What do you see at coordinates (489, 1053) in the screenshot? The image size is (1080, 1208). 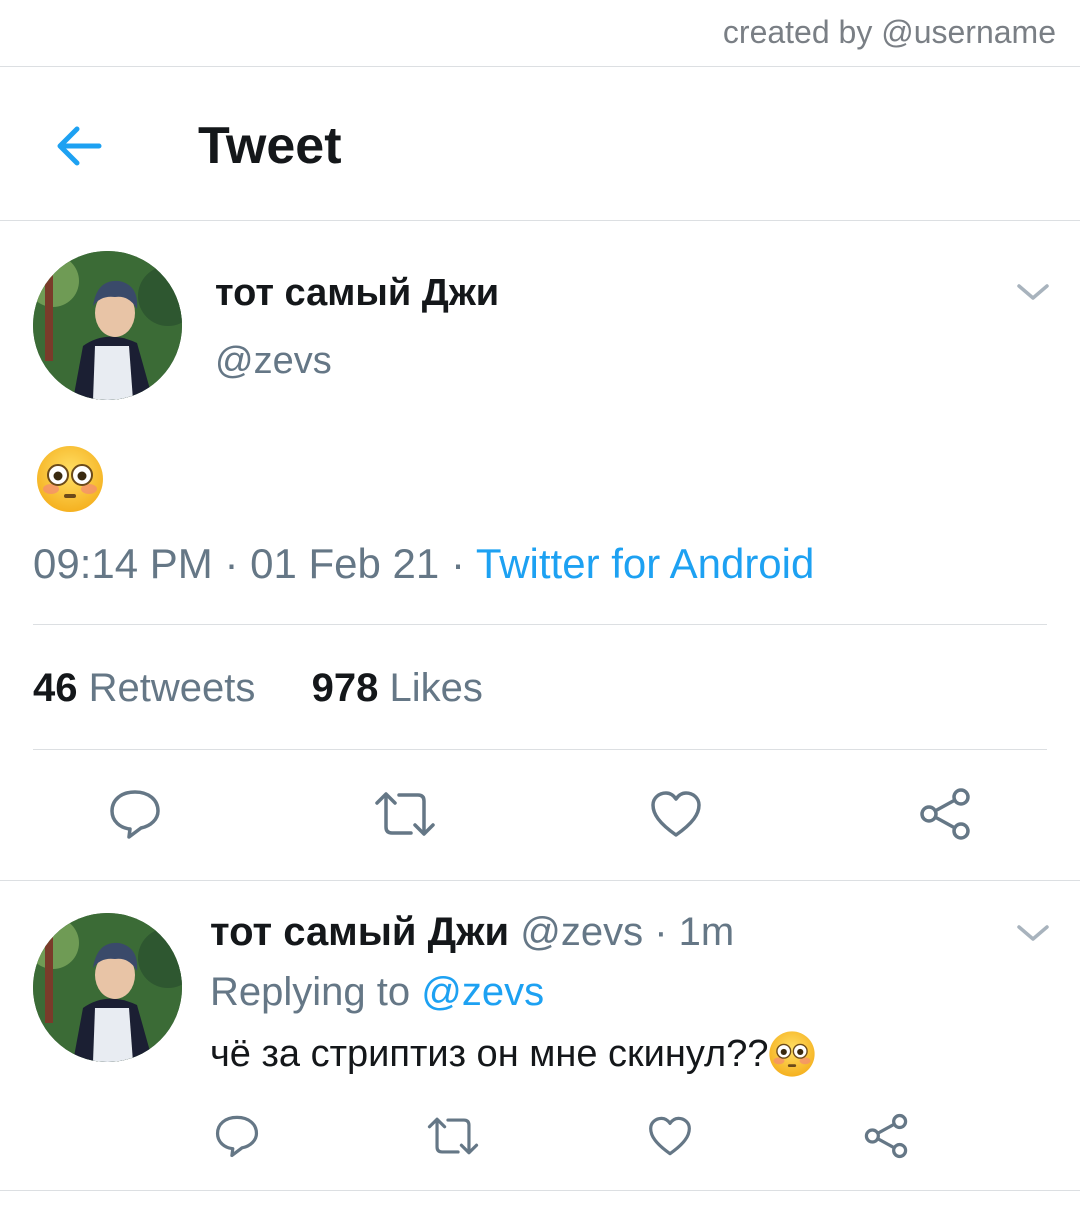 I see `reply-text-content: чё за стриптиз он мне скинул??` at bounding box center [489, 1053].